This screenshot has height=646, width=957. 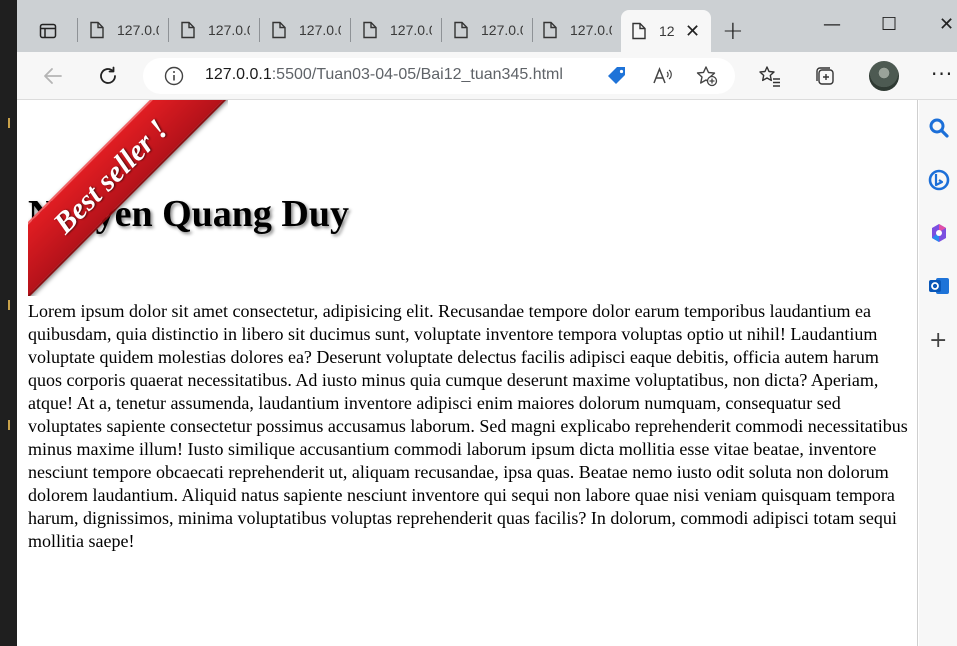 I want to click on close-window-button: ✕, so click(x=946, y=24).